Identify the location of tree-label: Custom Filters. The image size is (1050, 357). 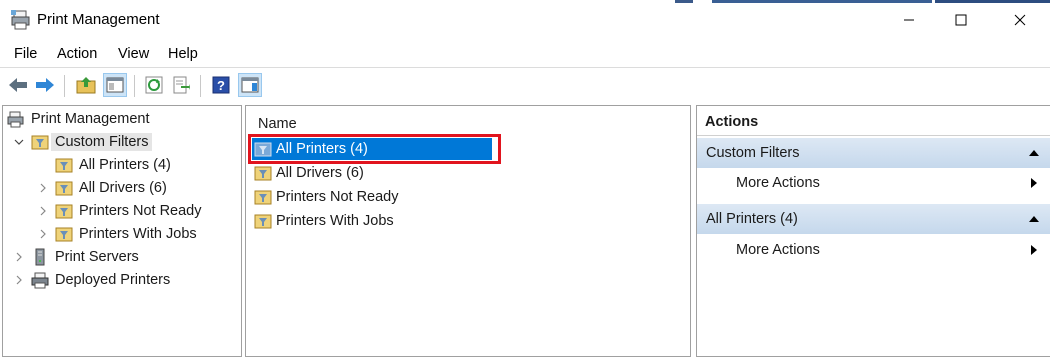
(102, 142).